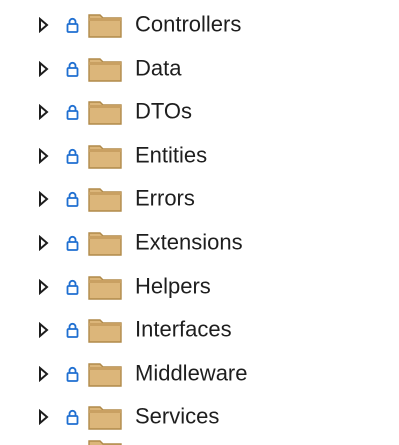 The image size is (399, 445). I want to click on tree-item-interfaces: Interfaces, so click(199, 330).